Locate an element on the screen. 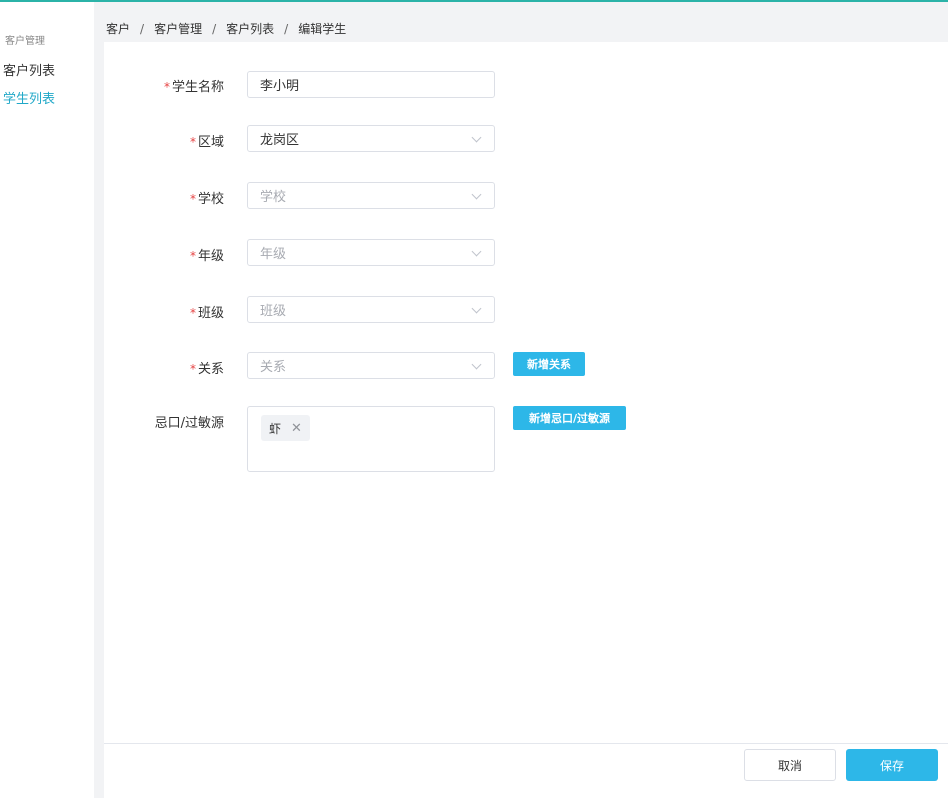 Image resolution: width=948 pixels, height=798 pixels. allergy-label: 忌口/过敏源 is located at coordinates (189, 423).